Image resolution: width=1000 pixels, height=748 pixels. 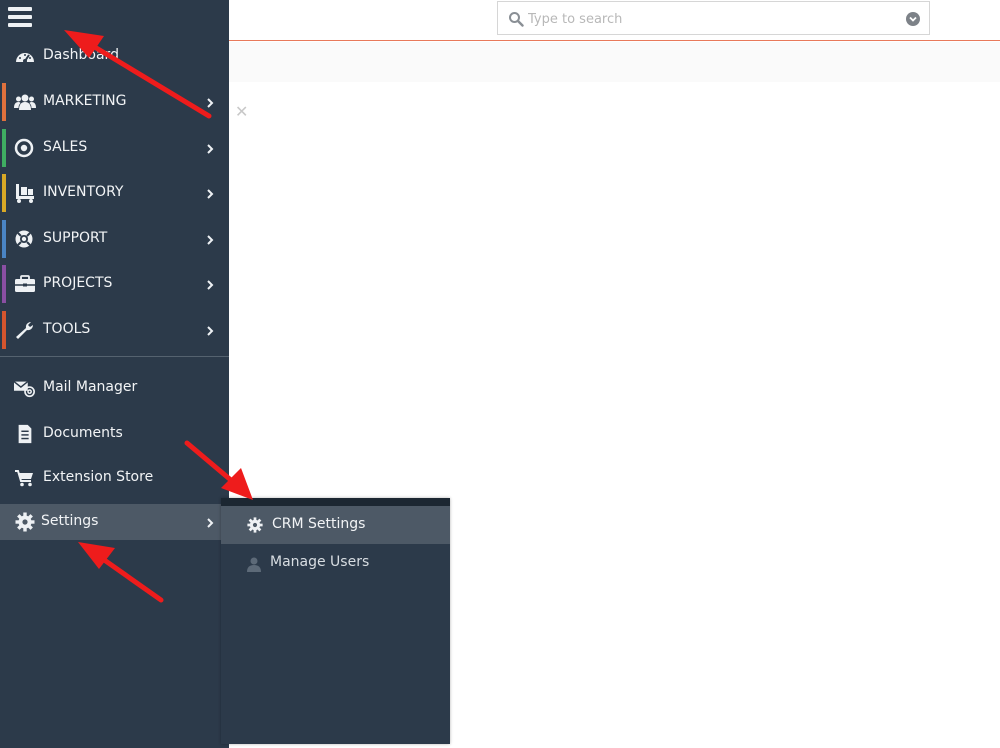 What do you see at coordinates (614, 62) in the screenshot?
I see `content-toolbar` at bounding box center [614, 62].